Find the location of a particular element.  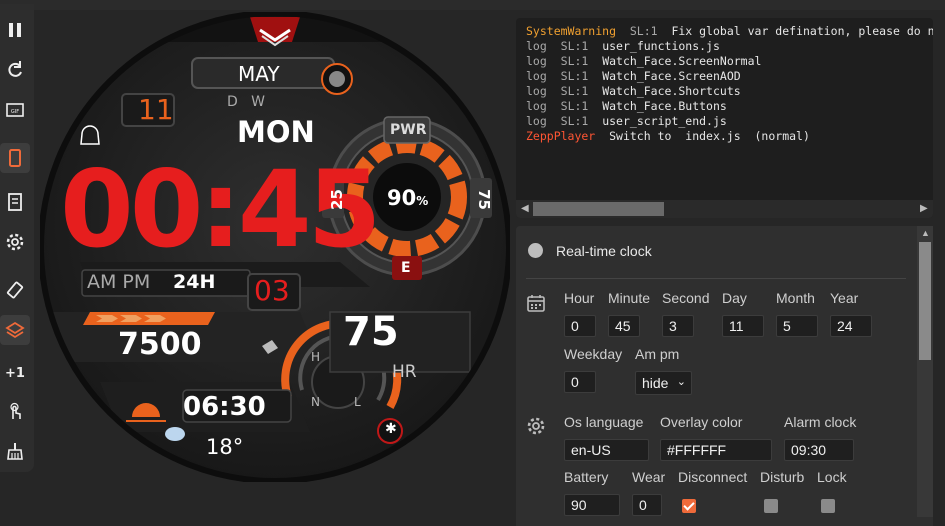

sunset-time: 06:30 is located at coordinates (224, 407).